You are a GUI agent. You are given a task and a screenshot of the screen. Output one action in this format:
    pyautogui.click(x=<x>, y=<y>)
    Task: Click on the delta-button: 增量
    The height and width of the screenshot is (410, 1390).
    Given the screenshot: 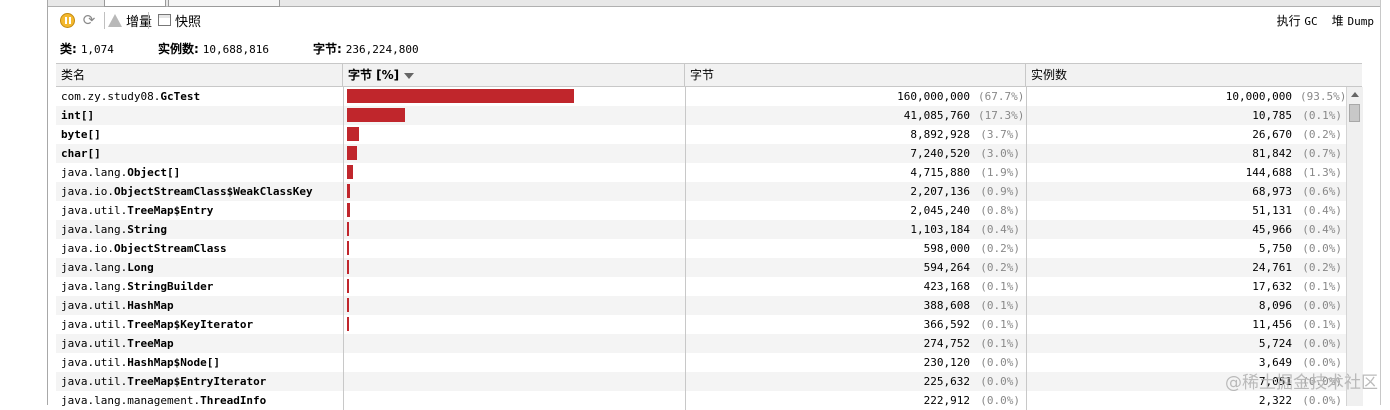 What is the action you would take?
    pyautogui.click(x=130, y=20)
    